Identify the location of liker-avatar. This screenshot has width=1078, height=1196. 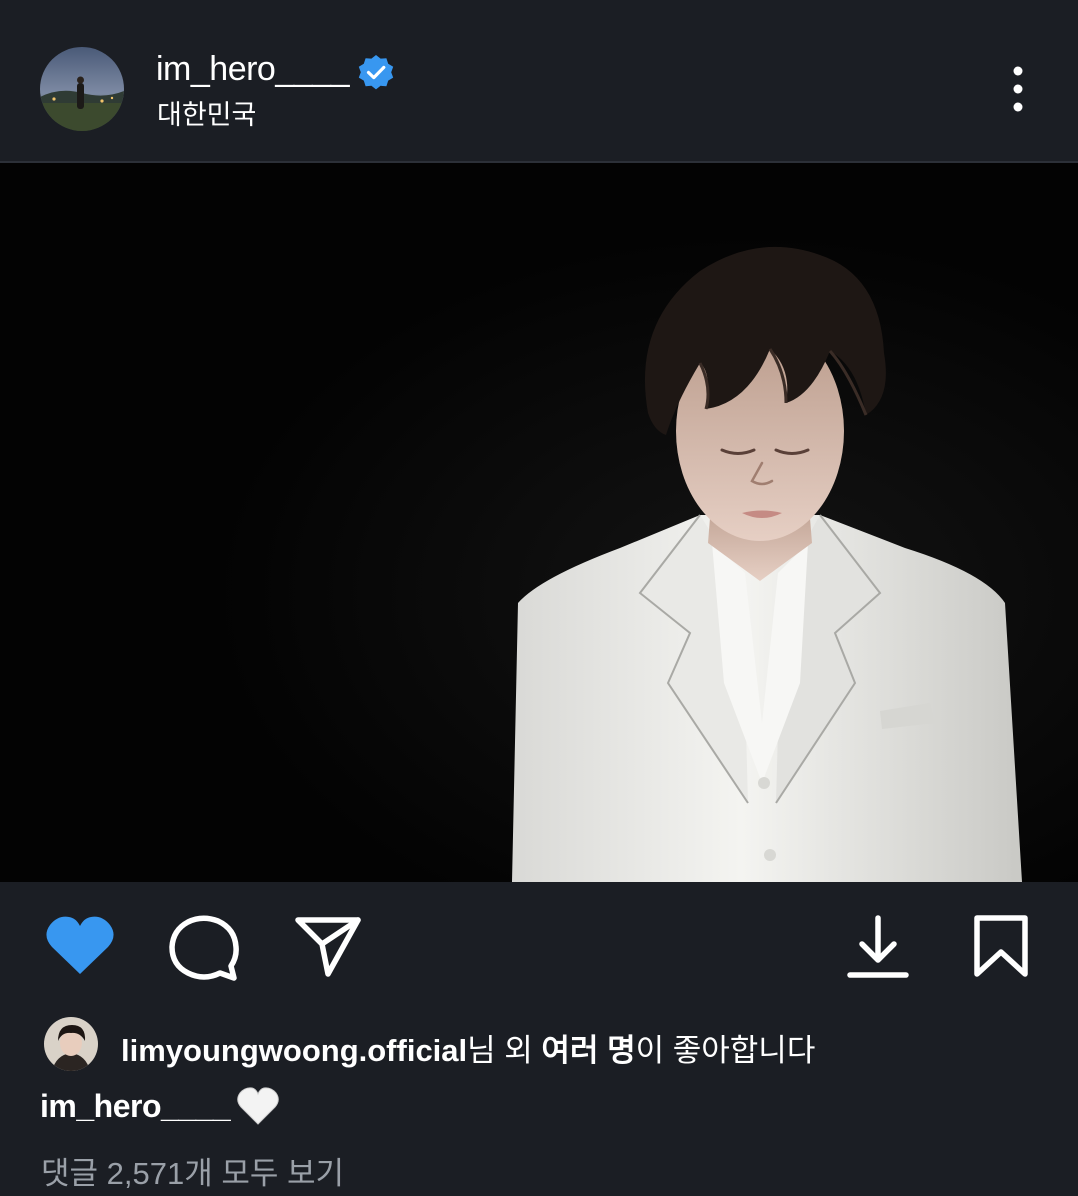
(71, 1044).